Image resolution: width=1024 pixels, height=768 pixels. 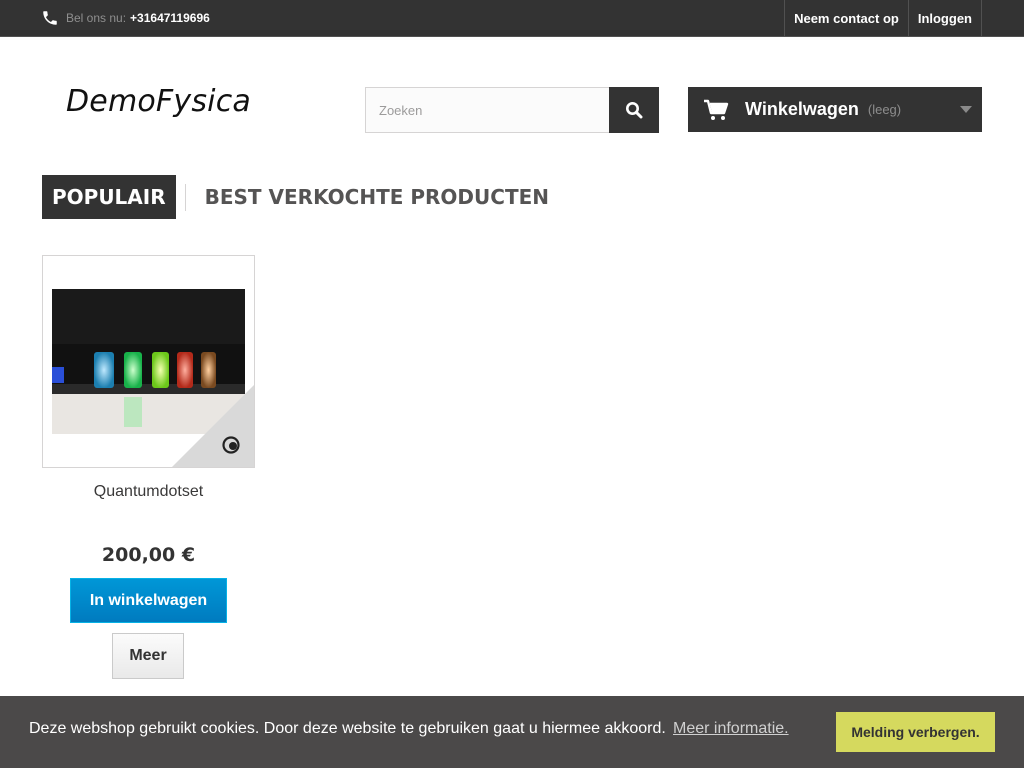 I want to click on search-form, so click(x=512, y=110).